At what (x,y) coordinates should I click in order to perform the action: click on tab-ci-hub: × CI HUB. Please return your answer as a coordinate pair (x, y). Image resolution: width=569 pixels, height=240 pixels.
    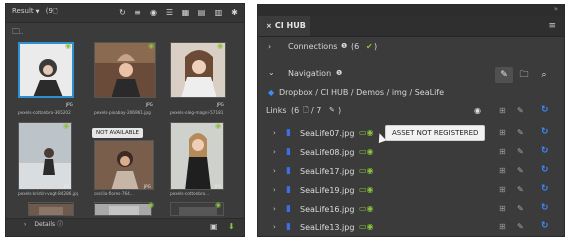
    Looking at the image, I should click on (284, 26).